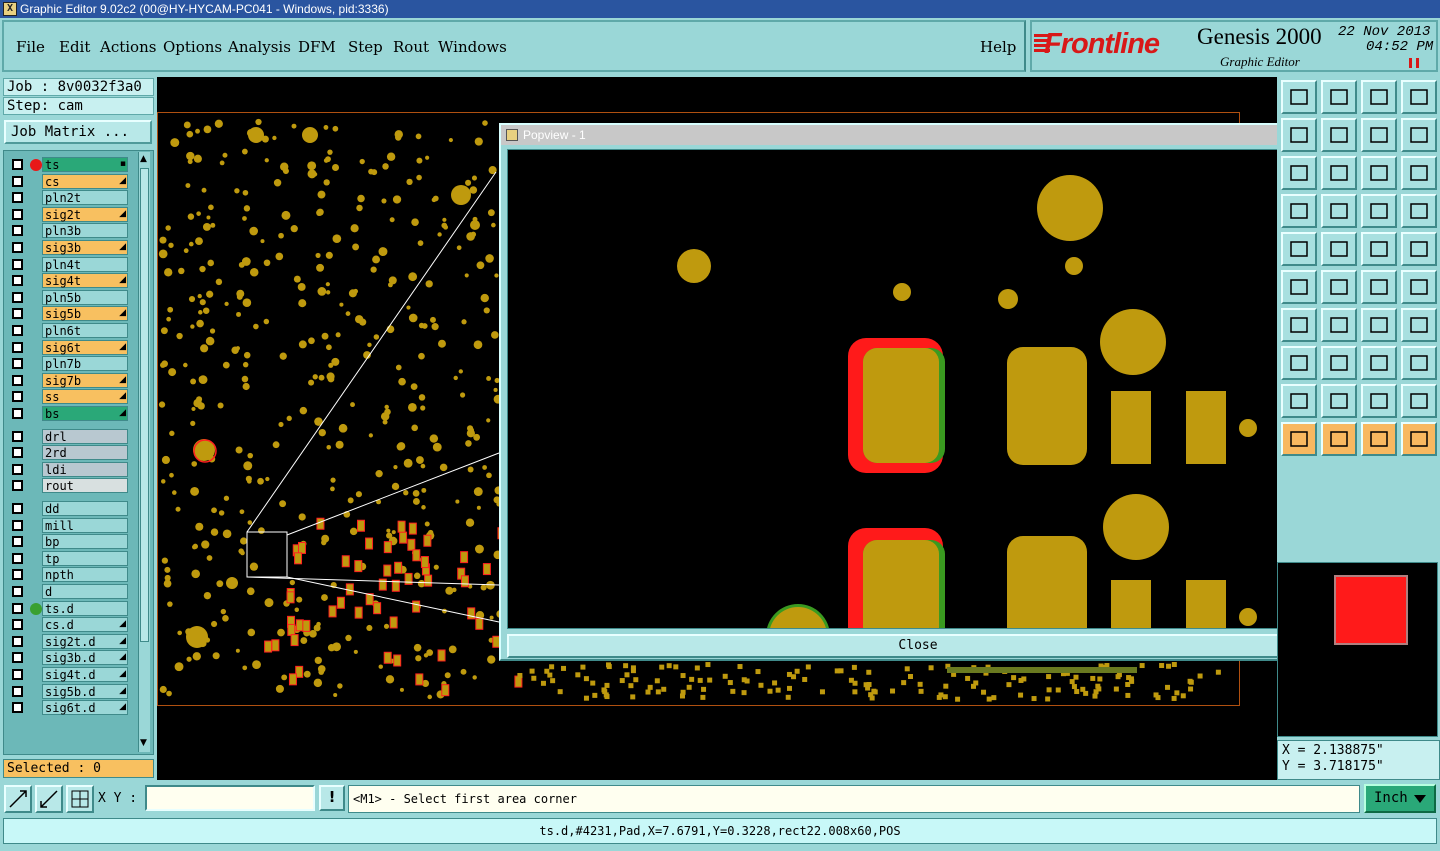 Image resolution: width=1440 pixels, height=851 pixels. I want to click on menu-edit: Edit, so click(74, 47).